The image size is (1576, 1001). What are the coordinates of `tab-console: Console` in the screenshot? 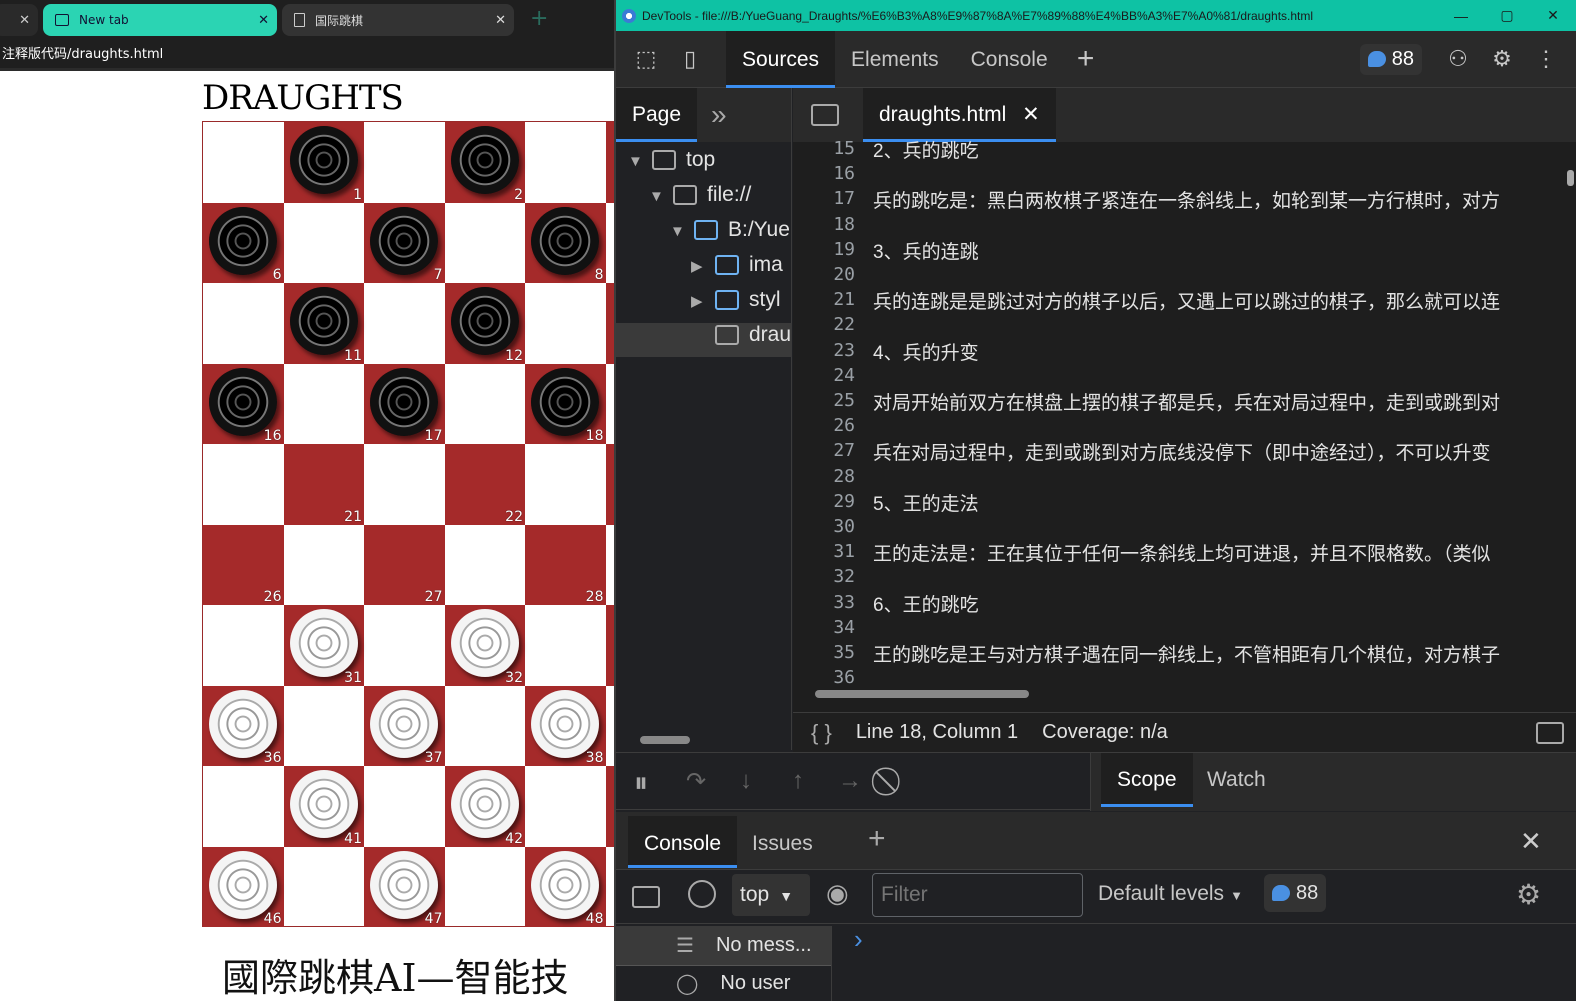 It's located at (1009, 59).